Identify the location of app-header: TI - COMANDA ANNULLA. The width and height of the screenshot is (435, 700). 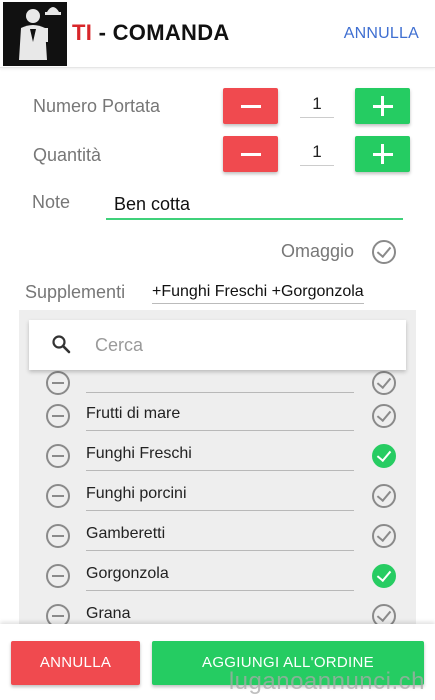
(217, 34).